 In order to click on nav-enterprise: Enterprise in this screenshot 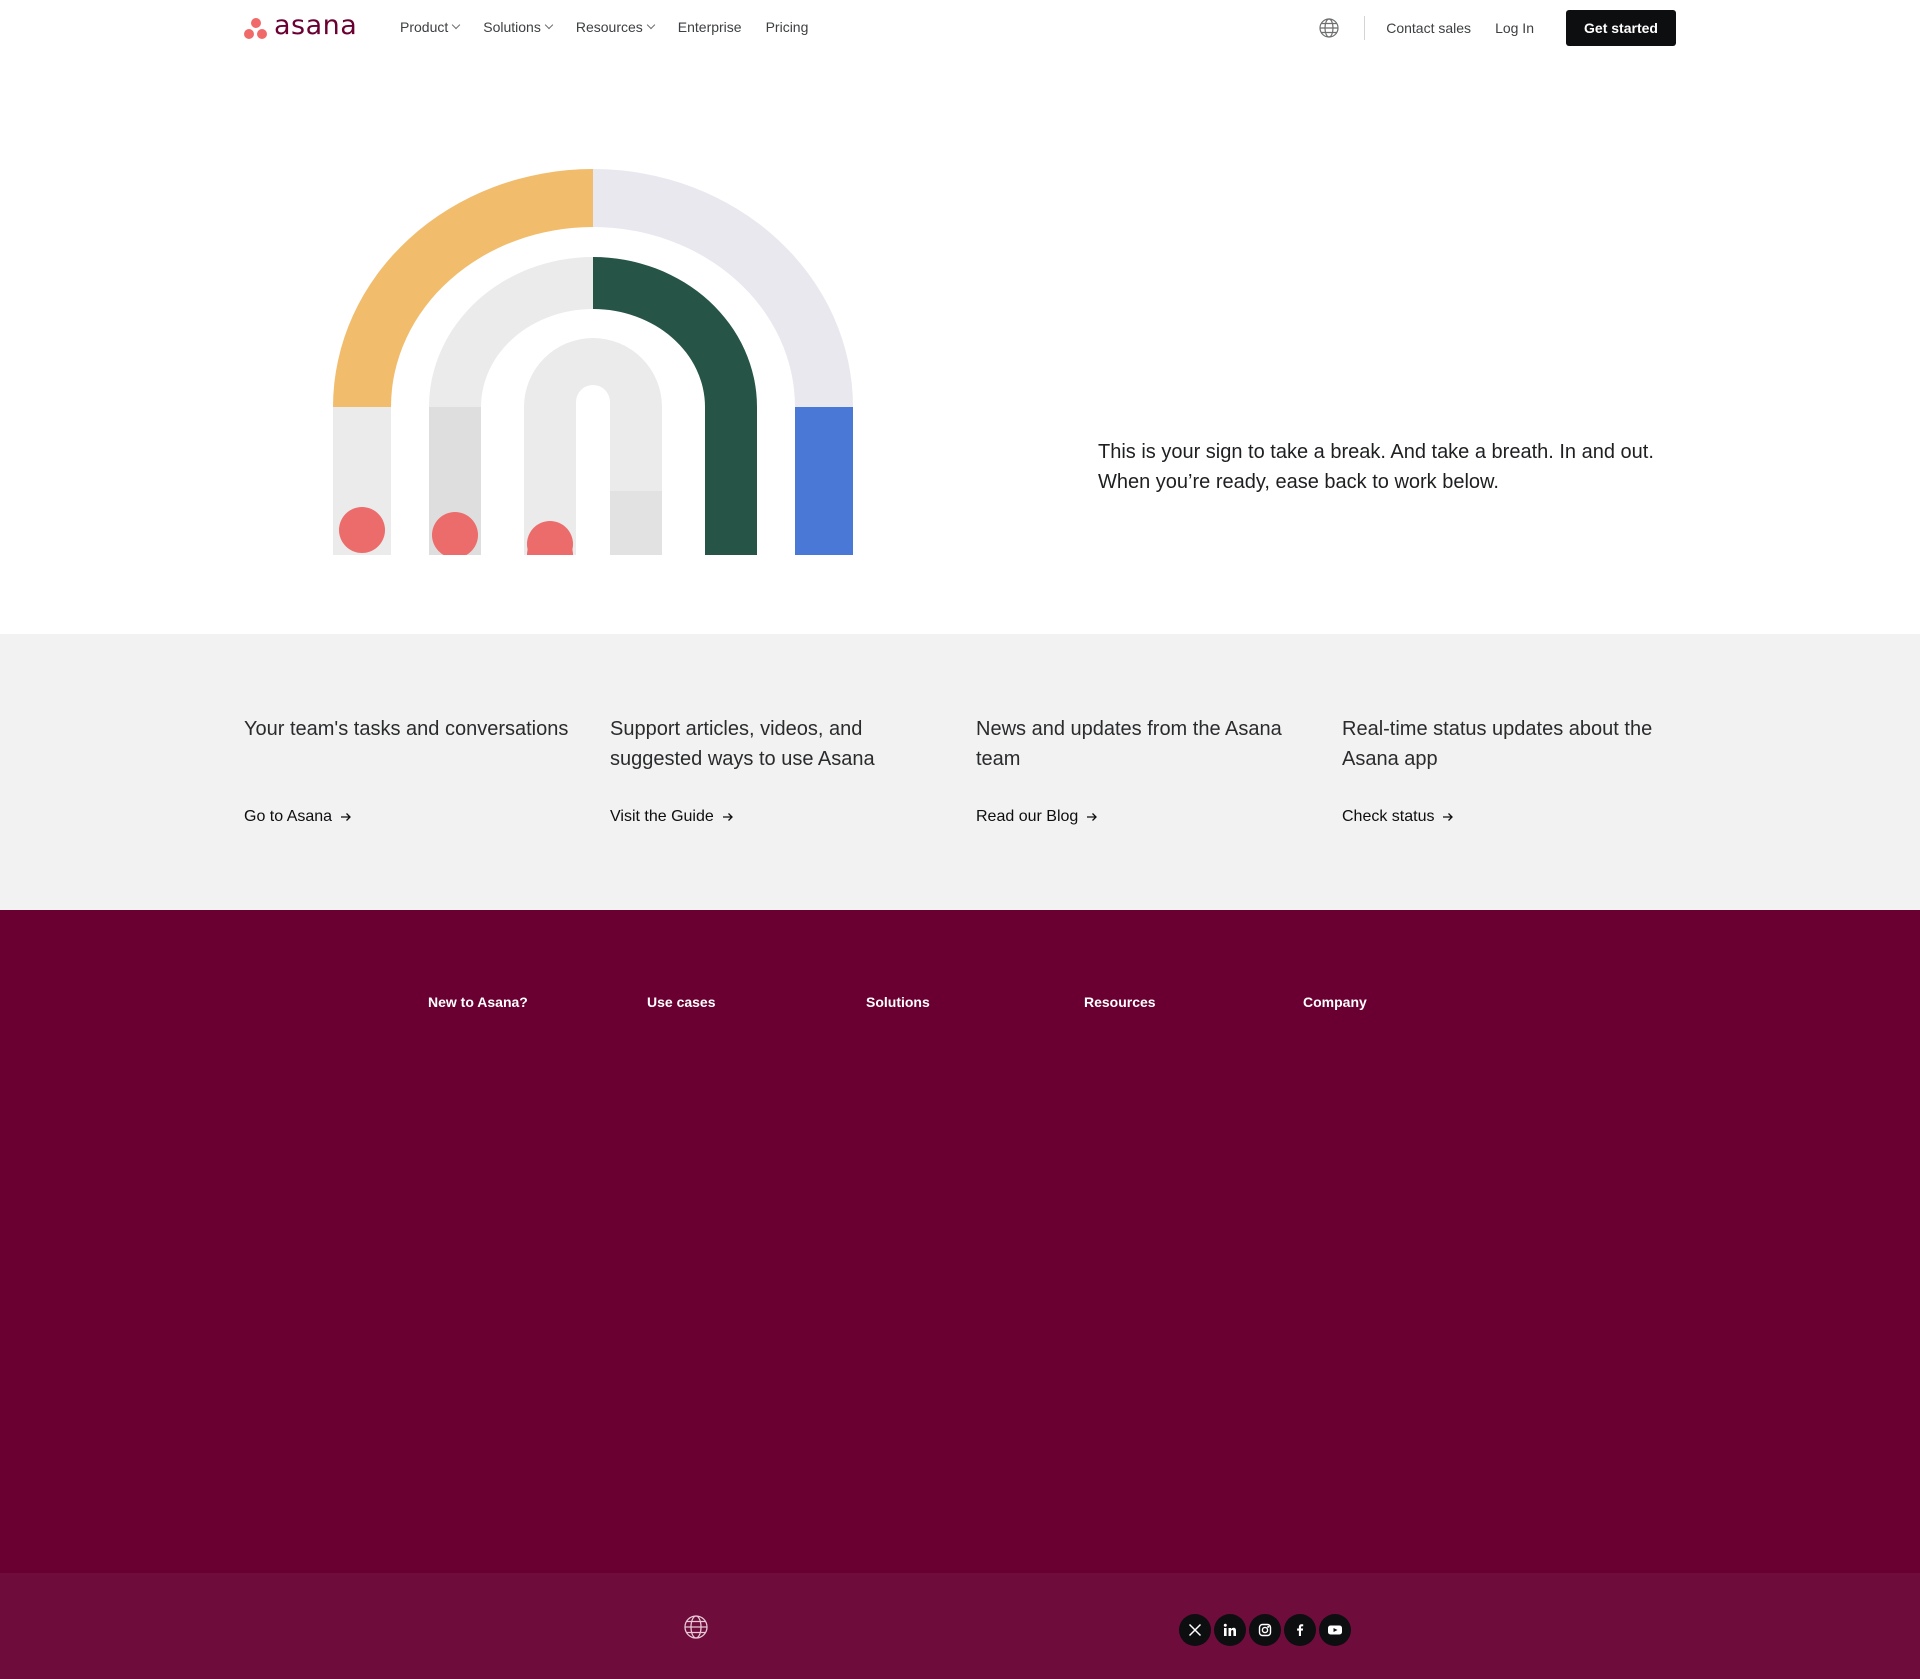, I will do `click(710, 27)`.